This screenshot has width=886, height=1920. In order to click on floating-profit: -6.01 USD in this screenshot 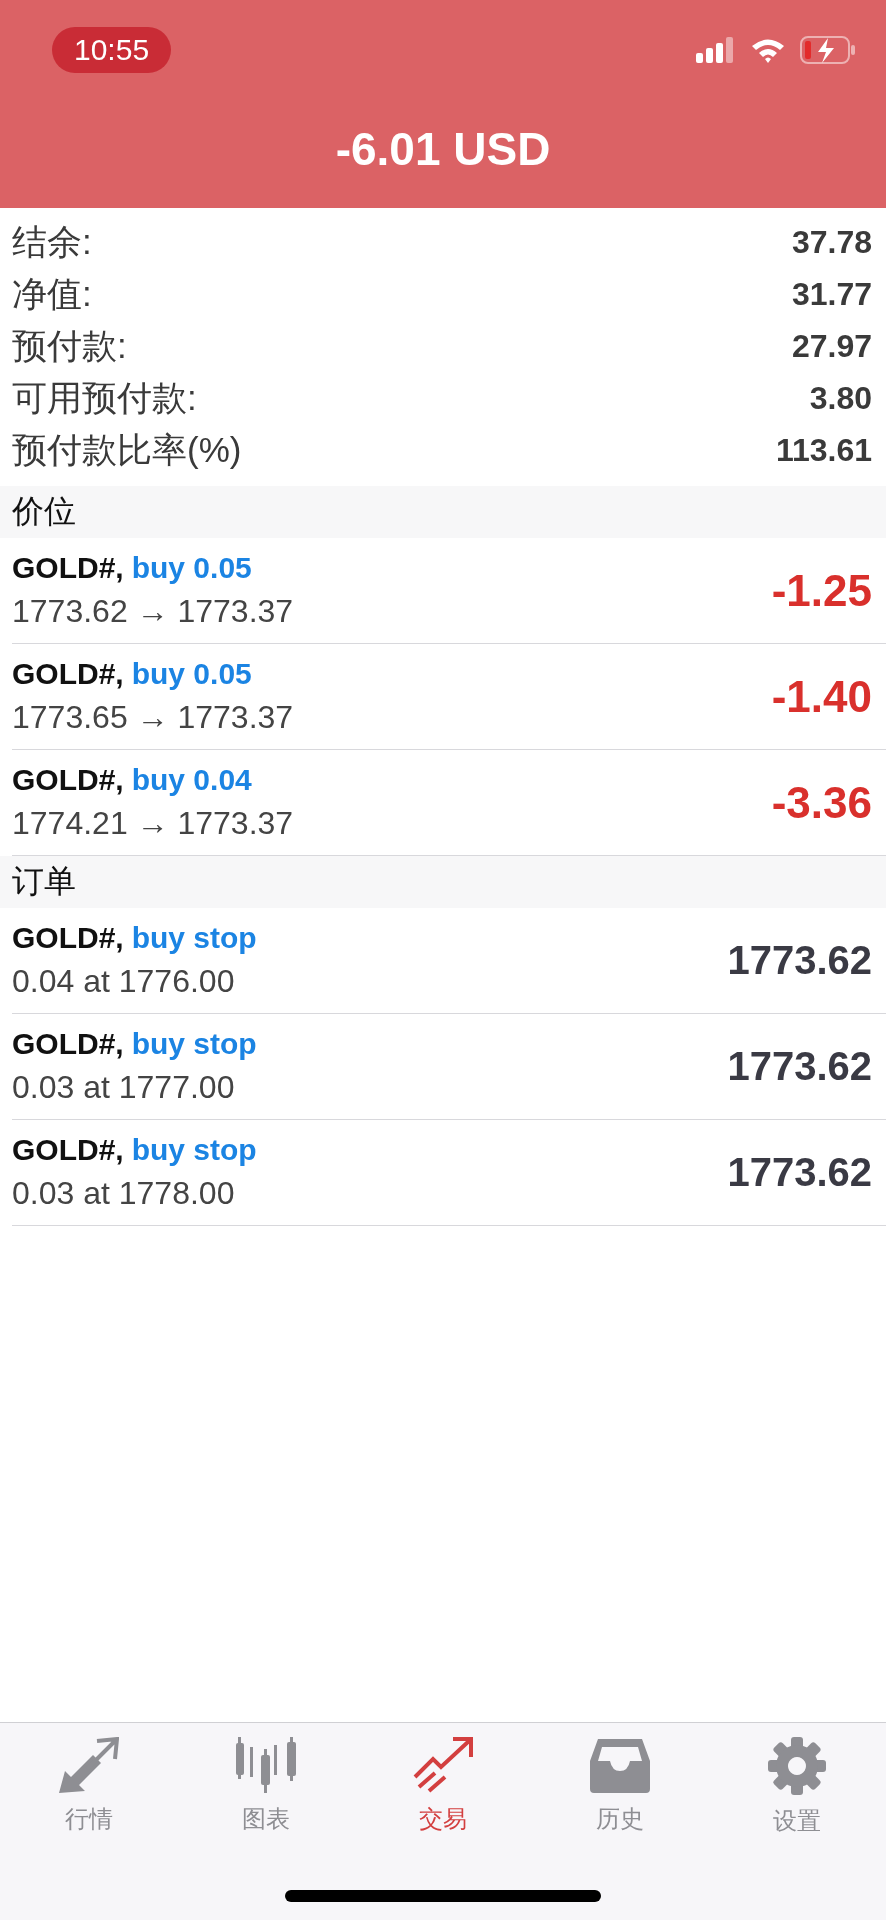, I will do `click(443, 149)`.